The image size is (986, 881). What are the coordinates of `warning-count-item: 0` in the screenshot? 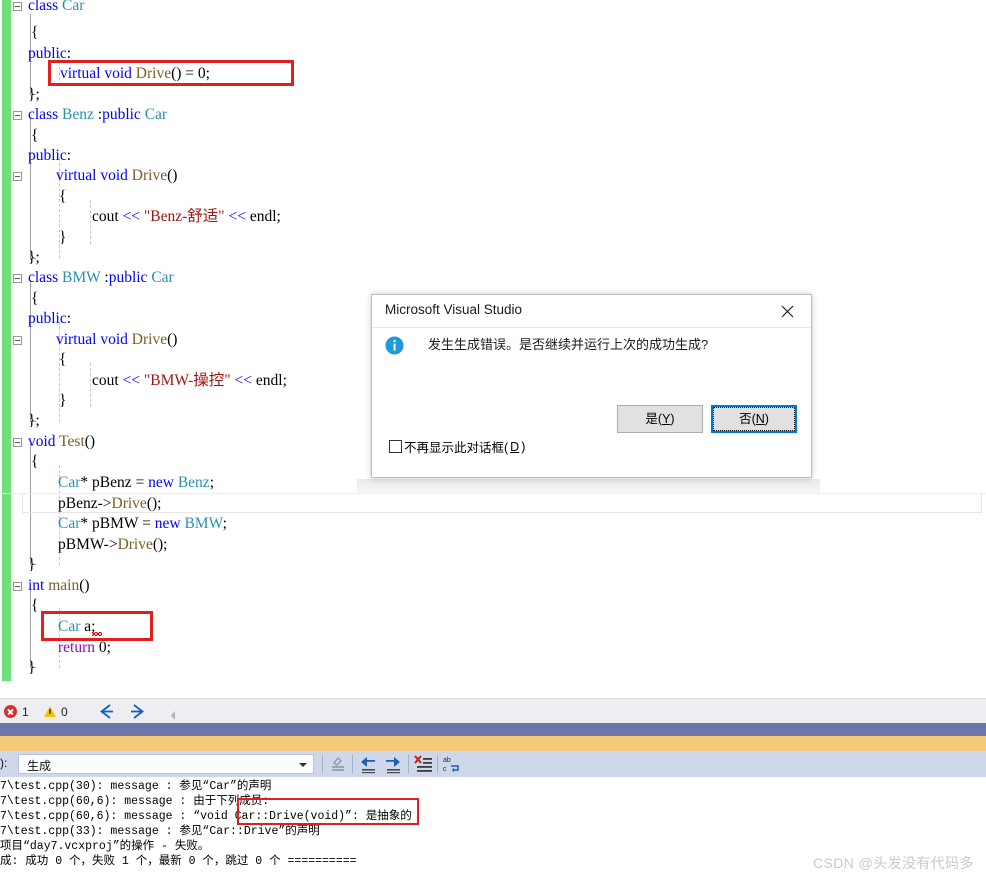 It's located at (56, 711).